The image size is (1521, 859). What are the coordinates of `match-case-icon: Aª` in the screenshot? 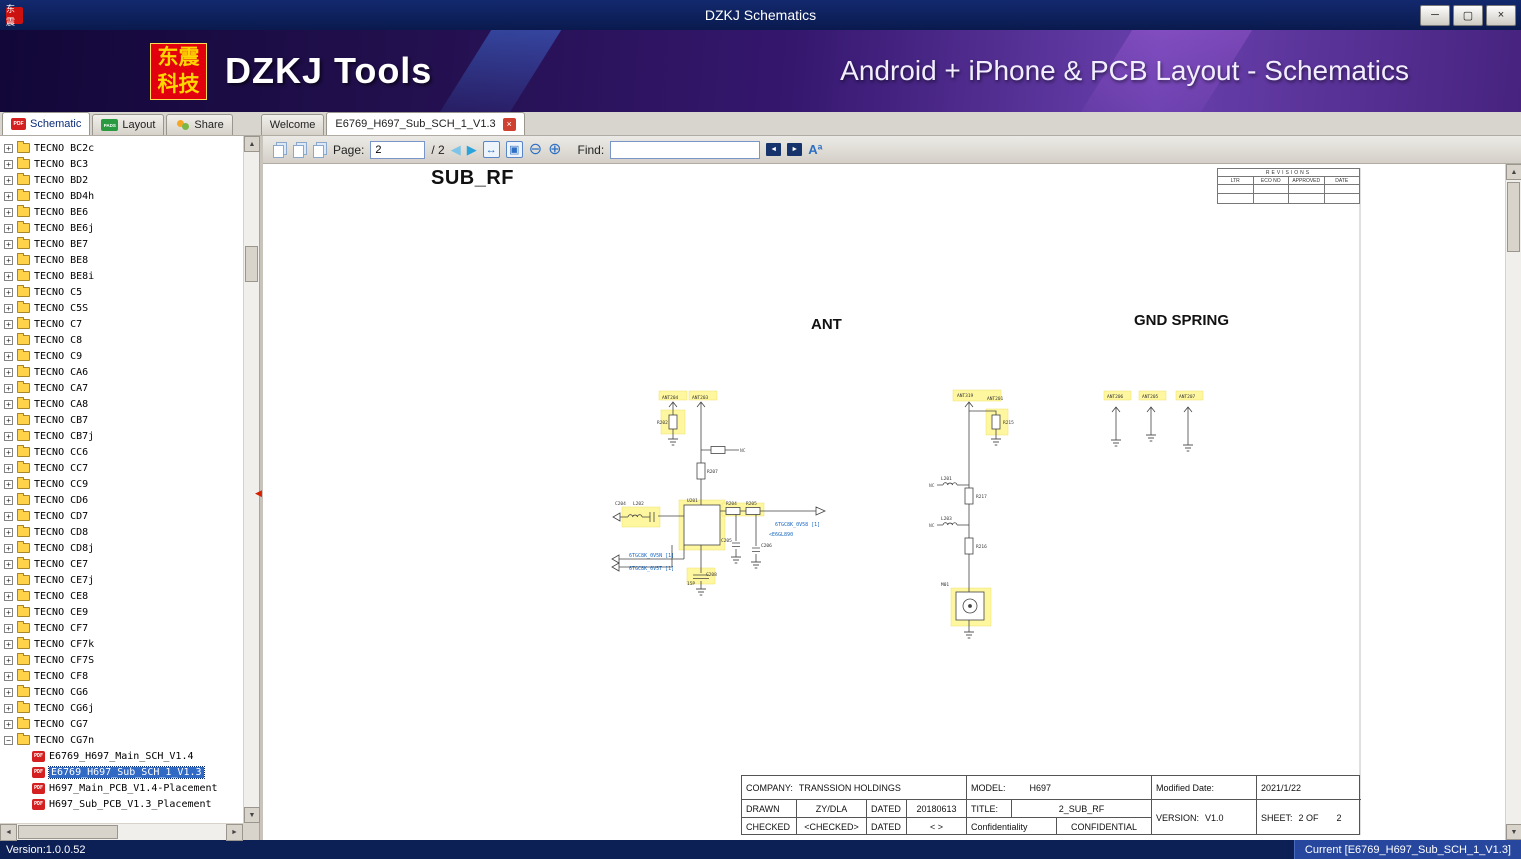 It's located at (815, 149).